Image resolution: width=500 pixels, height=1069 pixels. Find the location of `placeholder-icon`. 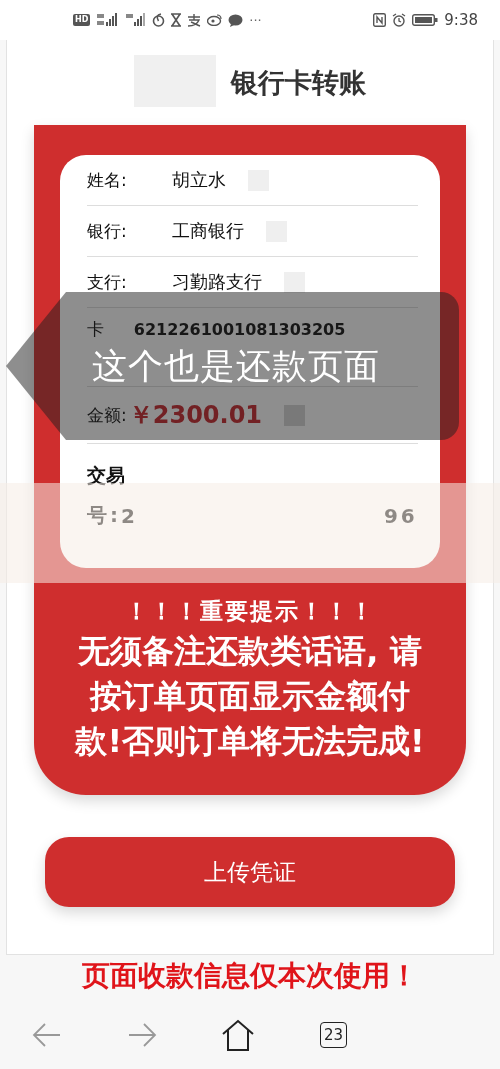

placeholder-icon is located at coordinates (294, 282).